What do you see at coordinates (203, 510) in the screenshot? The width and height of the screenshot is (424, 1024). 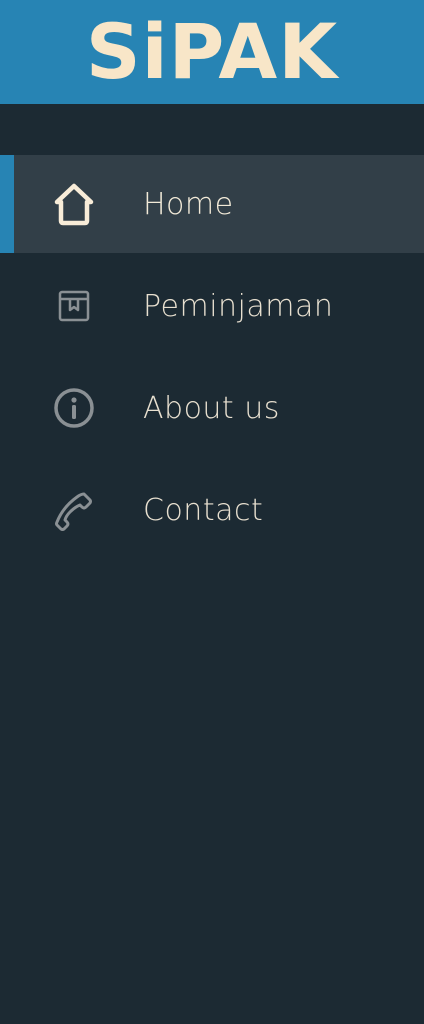 I see `sidebar-item-label: Contact` at bounding box center [203, 510].